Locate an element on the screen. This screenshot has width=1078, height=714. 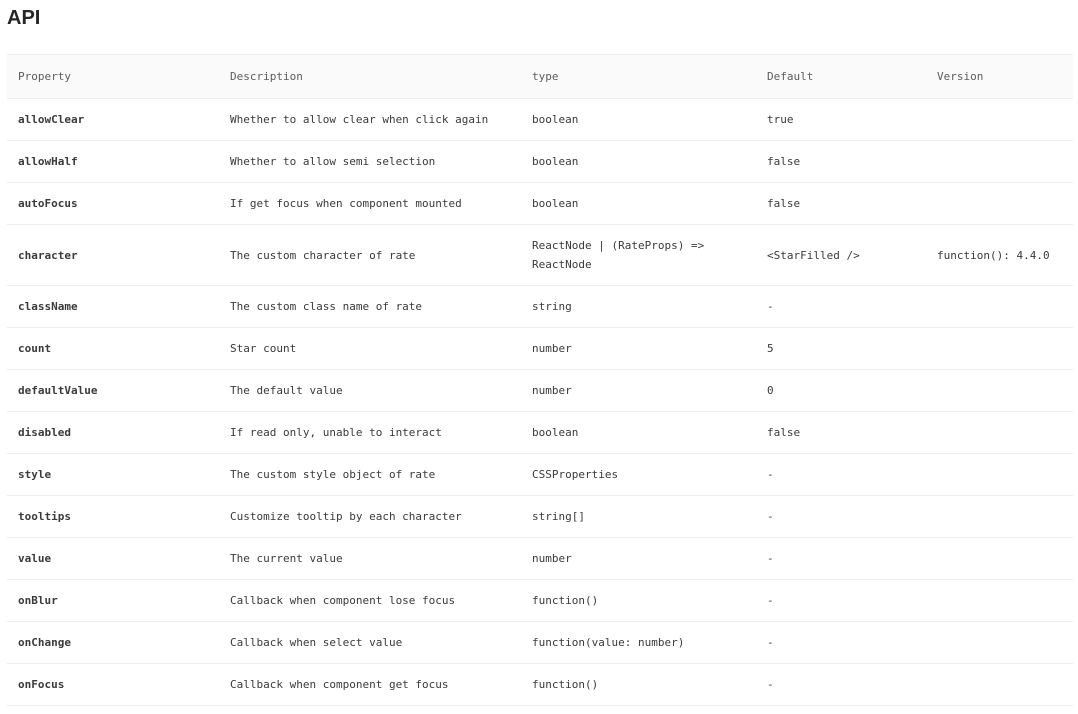
cell-description: Callback when component get focus is located at coordinates (370, 684).